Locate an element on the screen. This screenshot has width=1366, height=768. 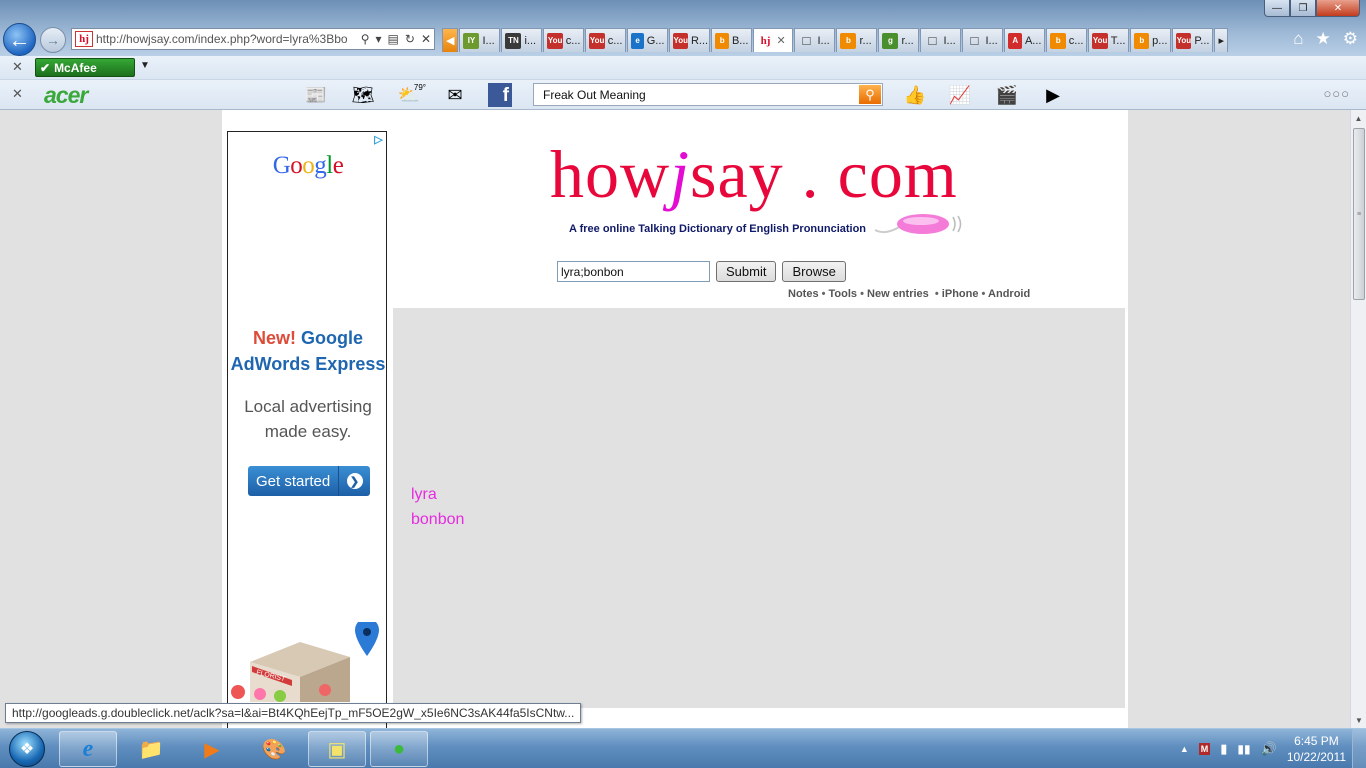
toolbar-search-box: ⚲ is located at coordinates (708, 94).